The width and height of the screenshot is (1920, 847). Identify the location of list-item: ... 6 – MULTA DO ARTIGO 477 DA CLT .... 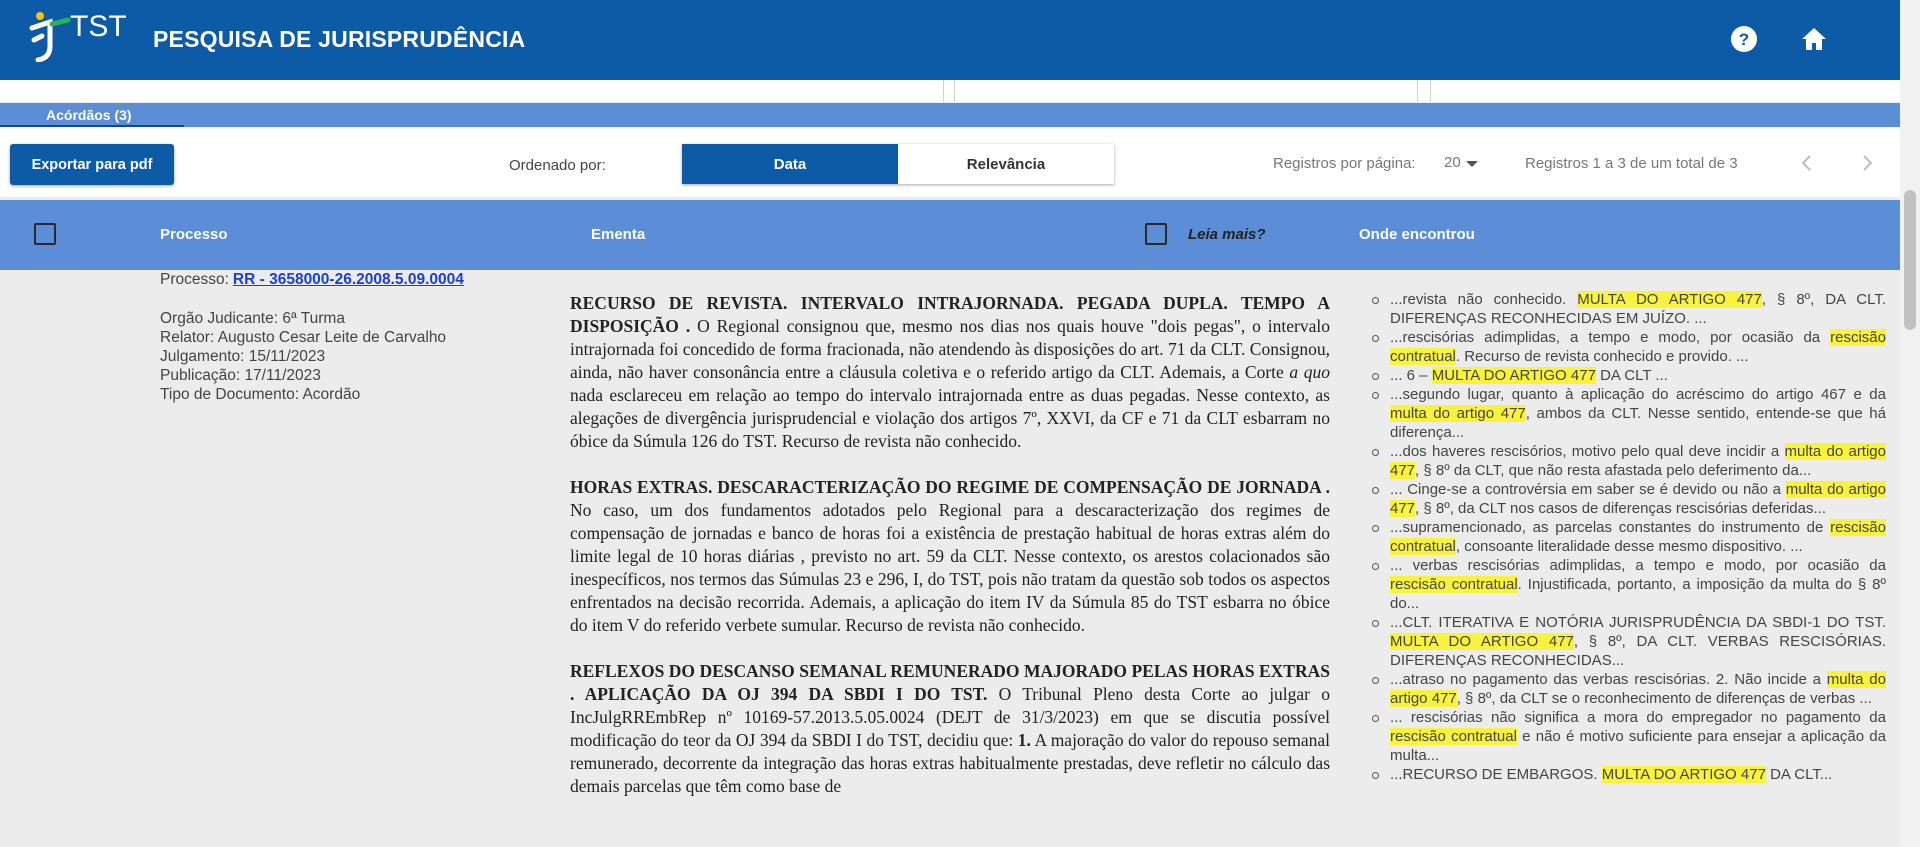
(1629, 375).